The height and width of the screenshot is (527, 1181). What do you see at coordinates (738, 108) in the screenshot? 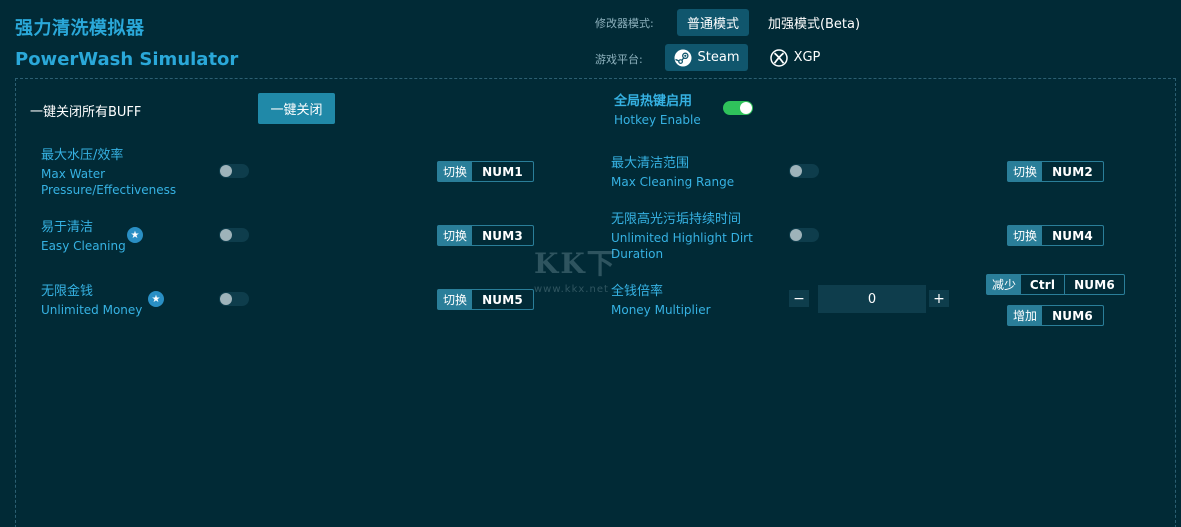
I see `hotkey-enable-toggle` at bounding box center [738, 108].